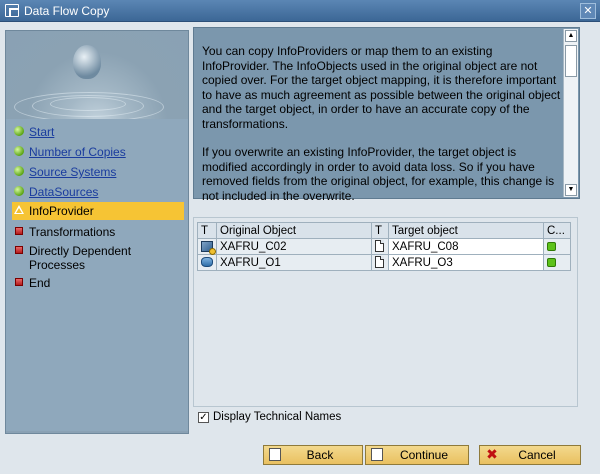 Image resolution: width=600 pixels, height=474 pixels. Describe the element at coordinates (294, 230) in the screenshot. I see `column-header: Original Object` at that location.